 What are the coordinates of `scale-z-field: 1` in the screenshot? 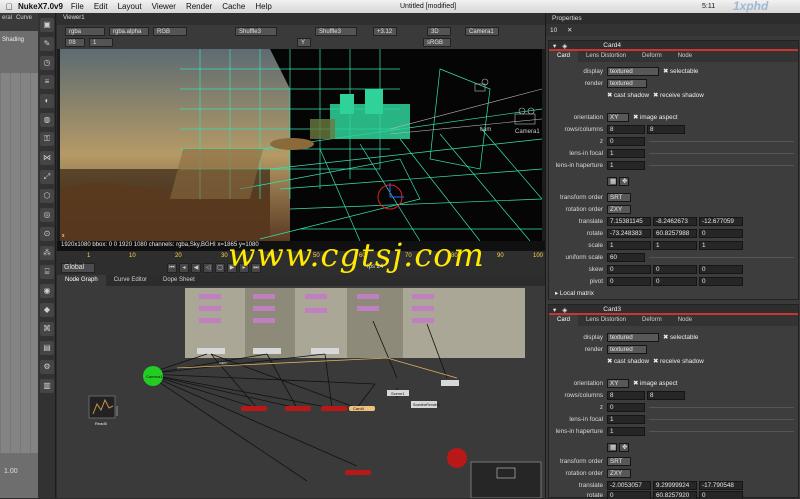 It's located at (721, 245).